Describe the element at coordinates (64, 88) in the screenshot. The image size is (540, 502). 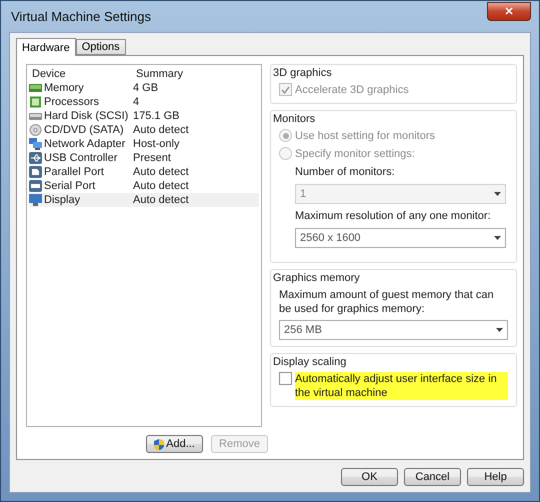
I see `device-name: Memory` at that location.